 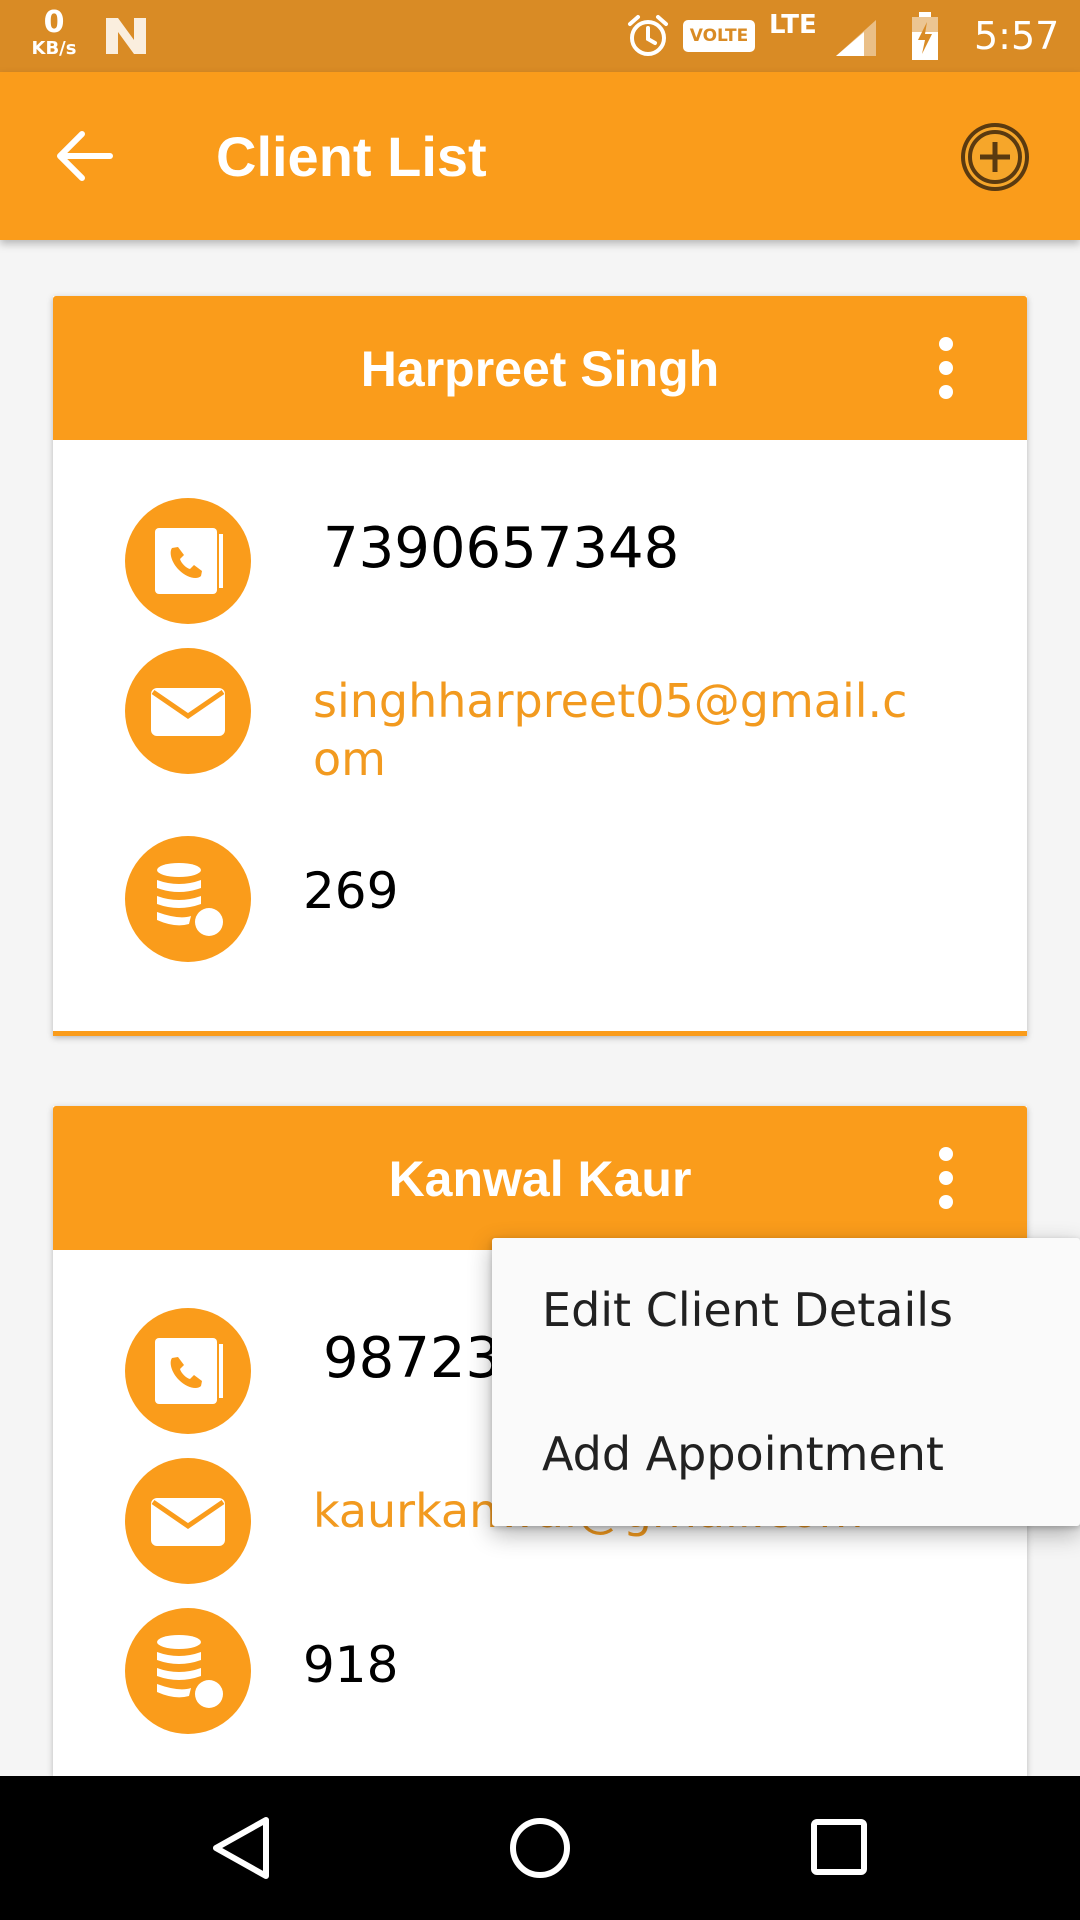 What do you see at coordinates (540, 36) in the screenshot?
I see `status-bar: 0 KB/s VOLTE LTE 5:57` at bounding box center [540, 36].